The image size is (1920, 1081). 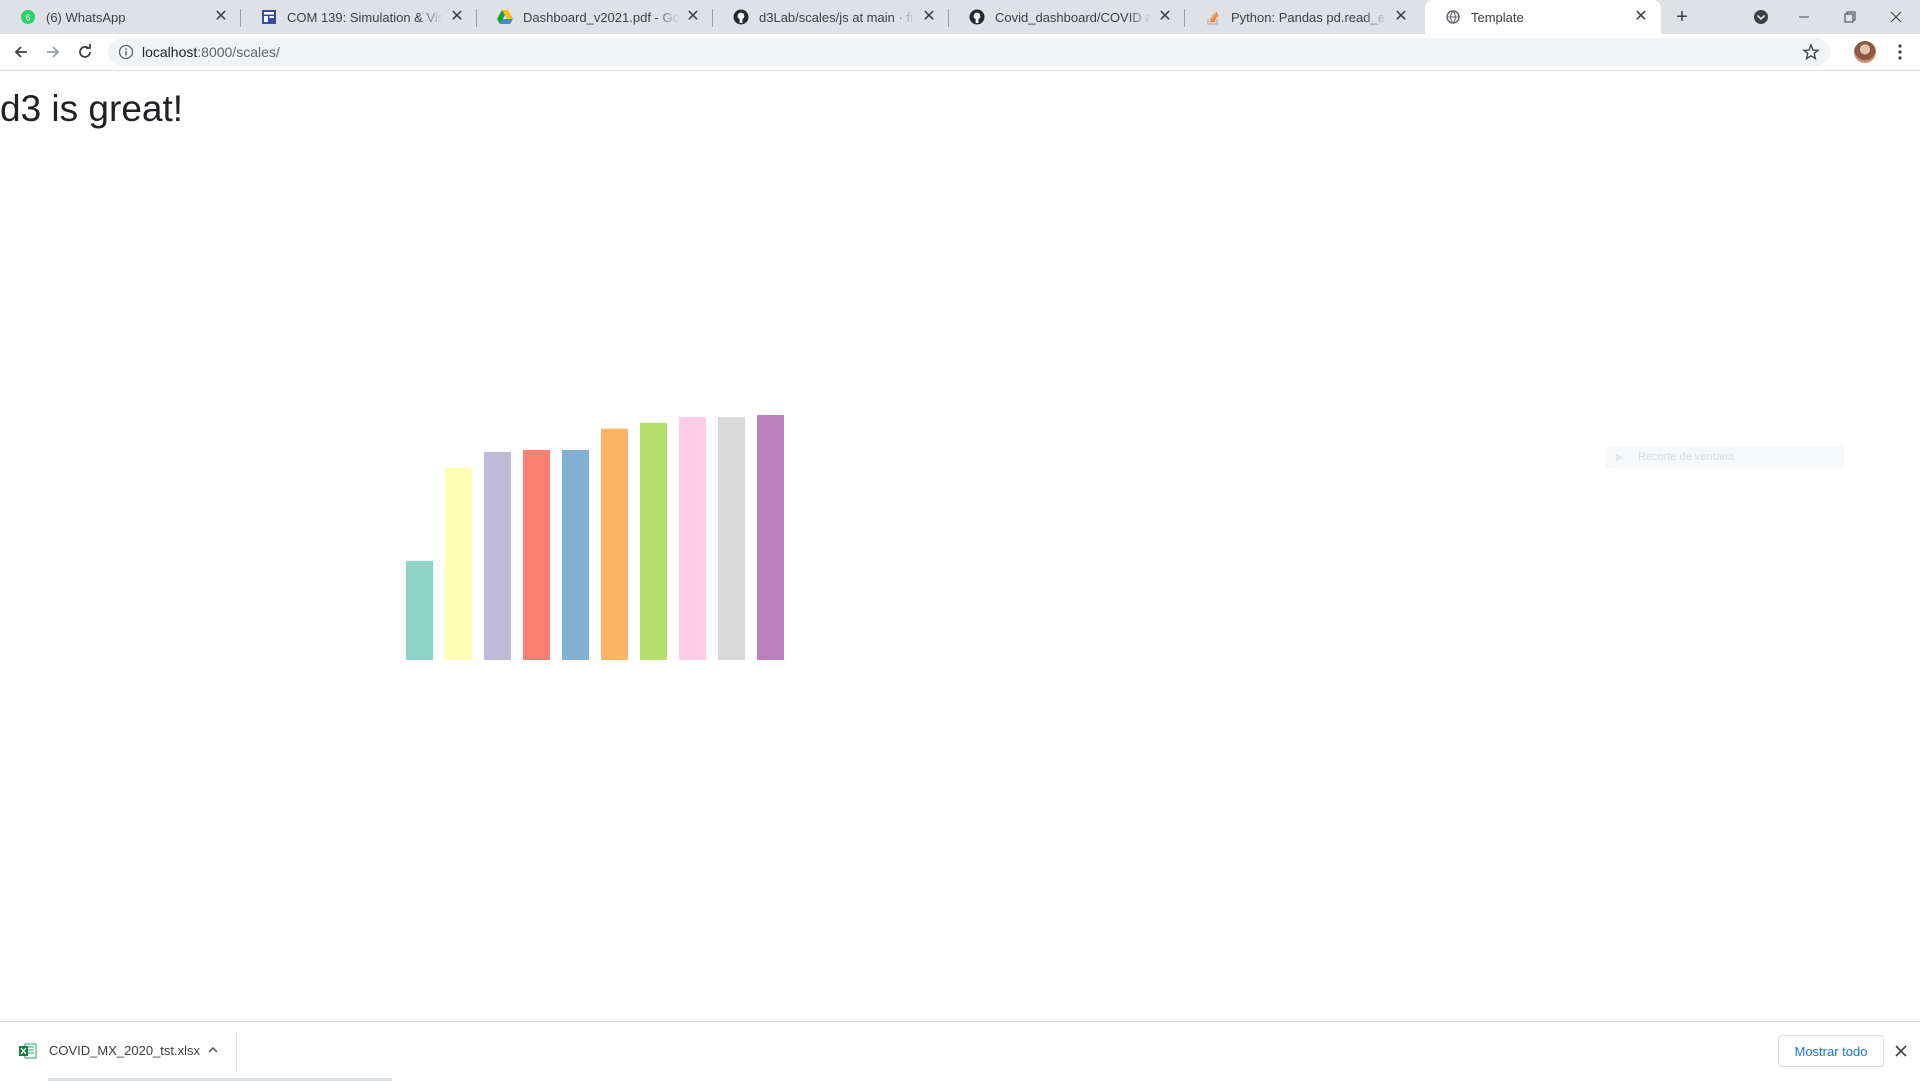 I want to click on play-icon: ▶, so click(x=1619, y=456).